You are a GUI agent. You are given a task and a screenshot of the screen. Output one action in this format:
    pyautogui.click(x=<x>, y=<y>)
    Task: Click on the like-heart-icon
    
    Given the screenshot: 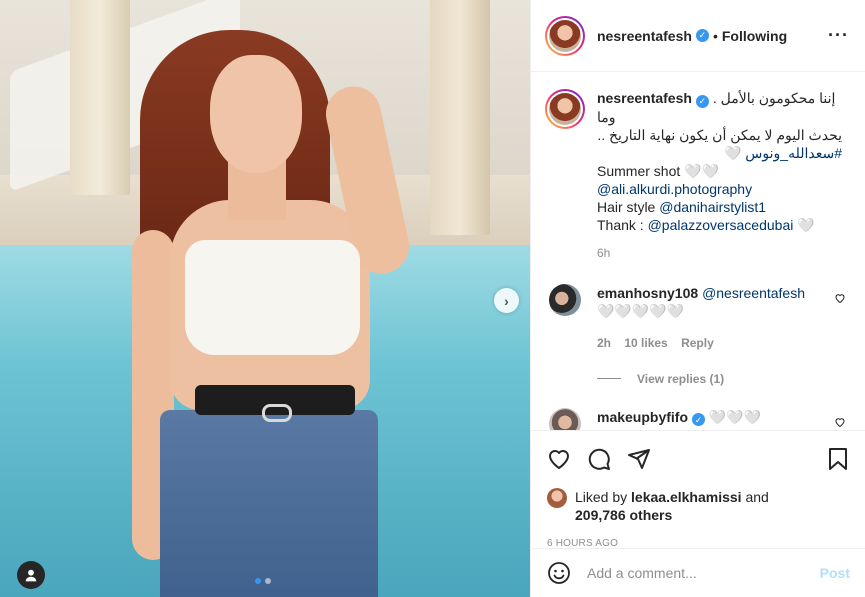 What is the action you would take?
    pyautogui.click(x=559, y=459)
    